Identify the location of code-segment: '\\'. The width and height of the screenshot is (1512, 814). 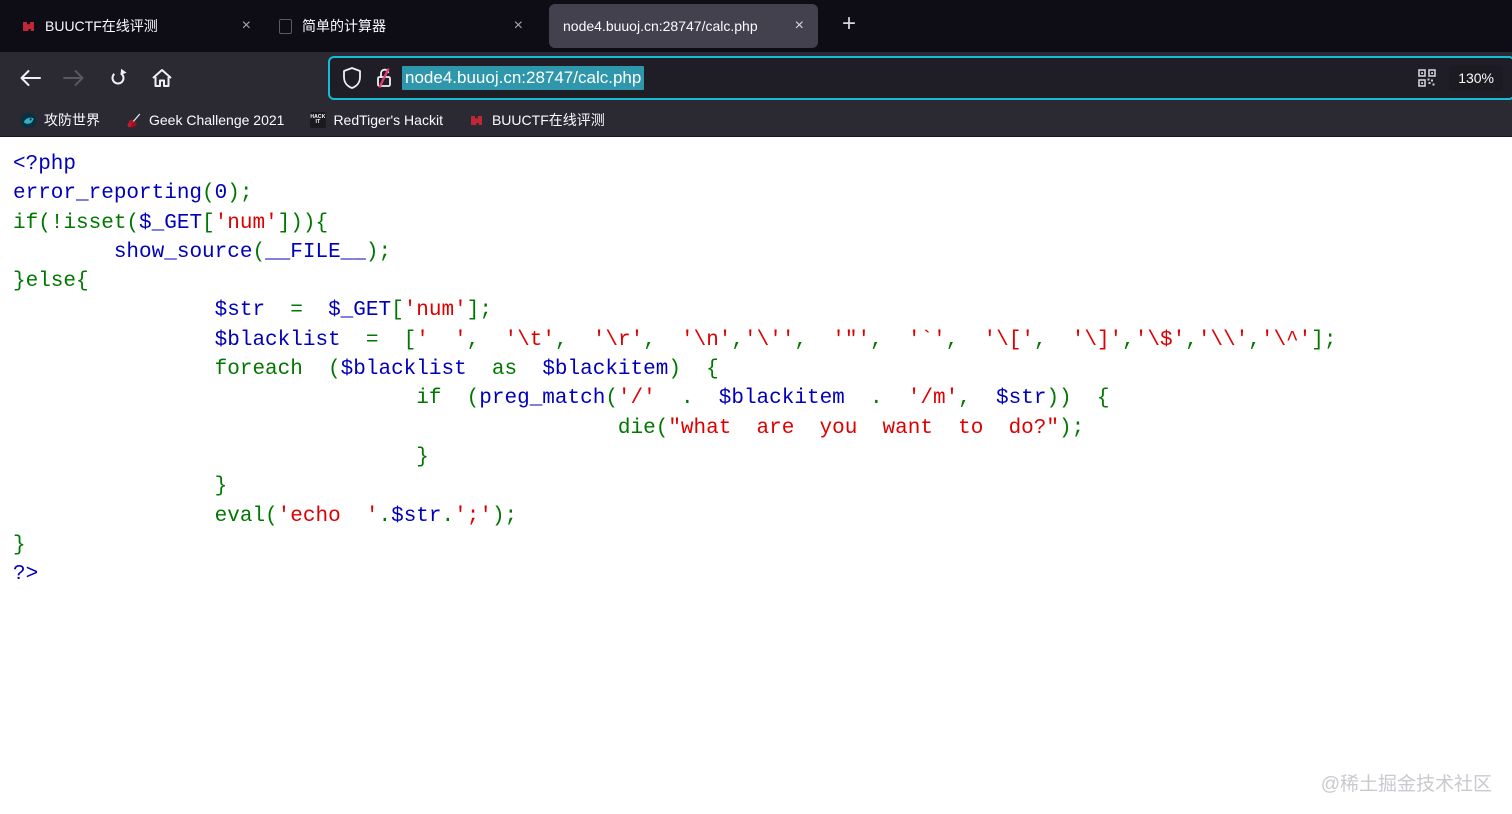
(1223, 340).